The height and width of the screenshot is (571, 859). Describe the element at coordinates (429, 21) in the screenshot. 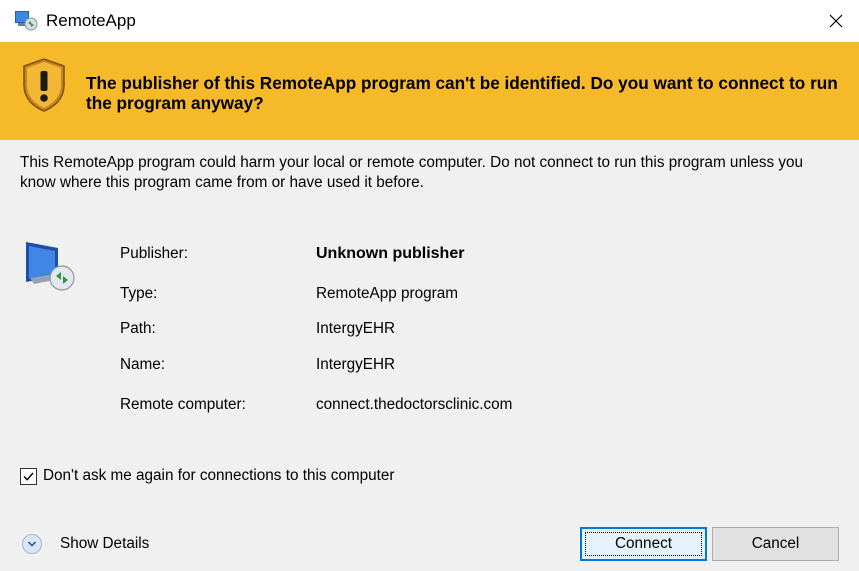

I see `title-bar: RemoteApp` at that location.